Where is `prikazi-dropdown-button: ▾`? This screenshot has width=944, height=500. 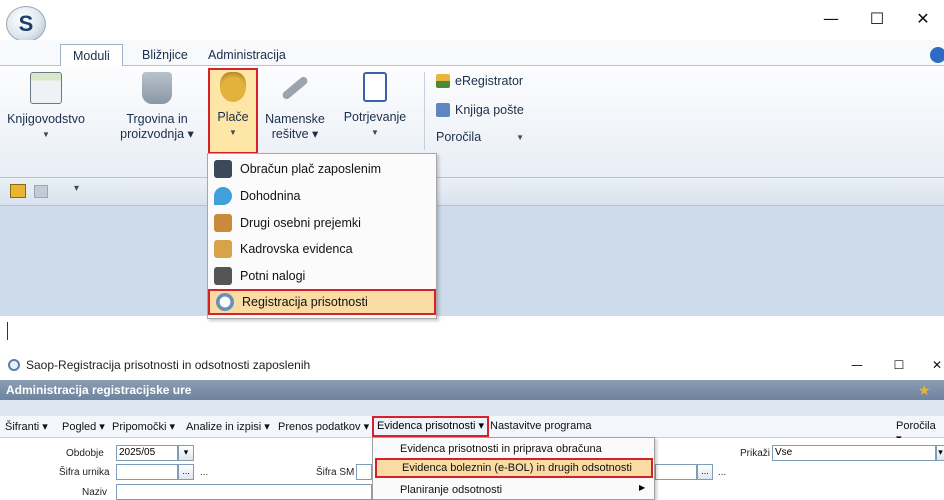 prikazi-dropdown-button: ▾ is located at coordinates (940, 453).